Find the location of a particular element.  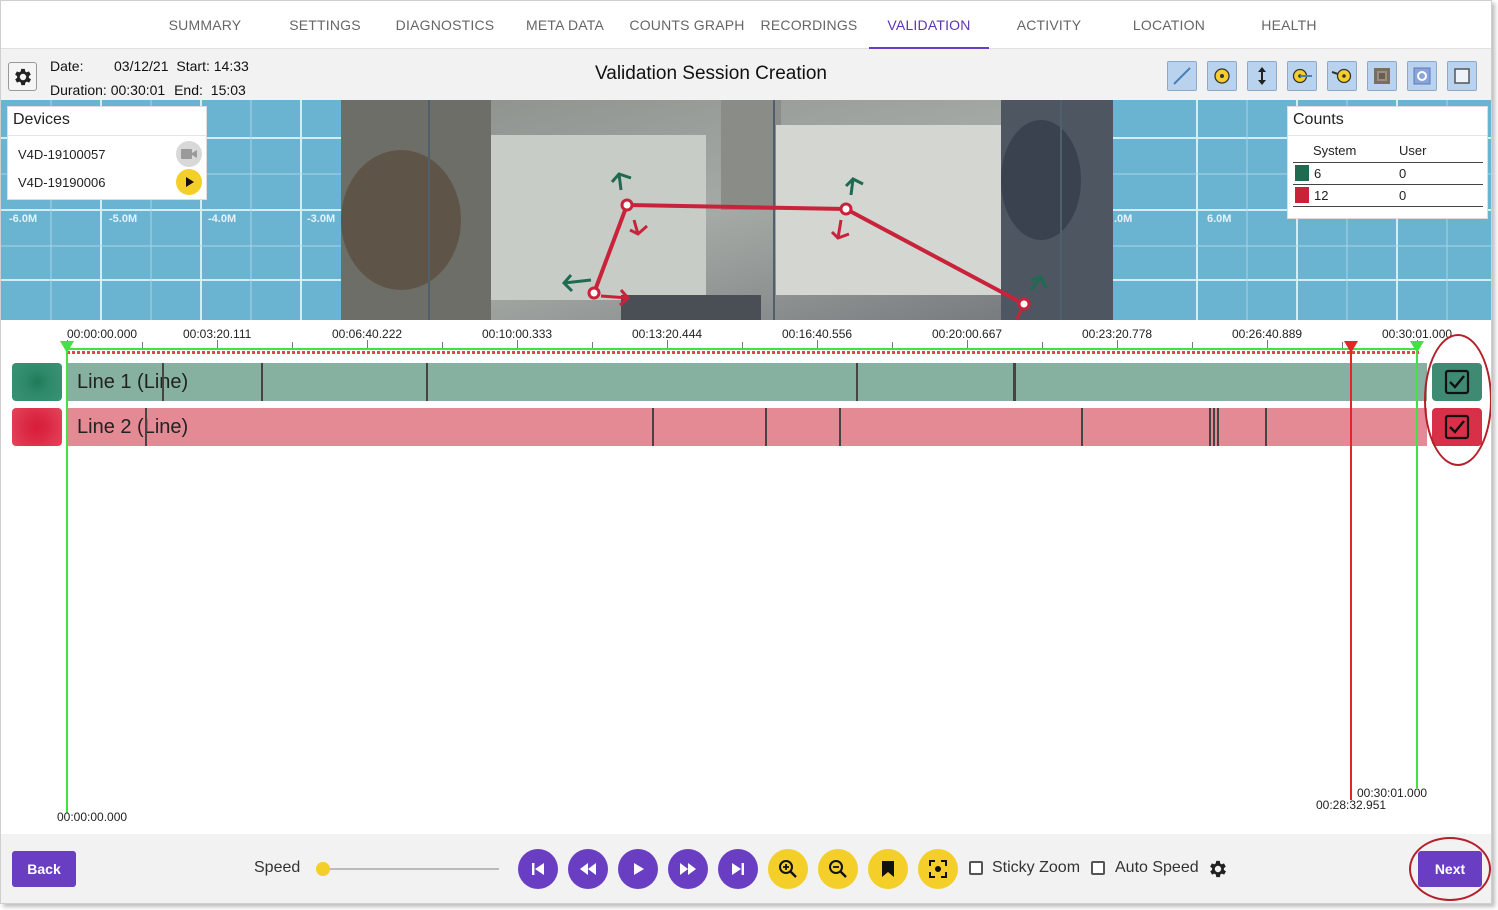

square-tool-button is located at coordinates (1462, 76).